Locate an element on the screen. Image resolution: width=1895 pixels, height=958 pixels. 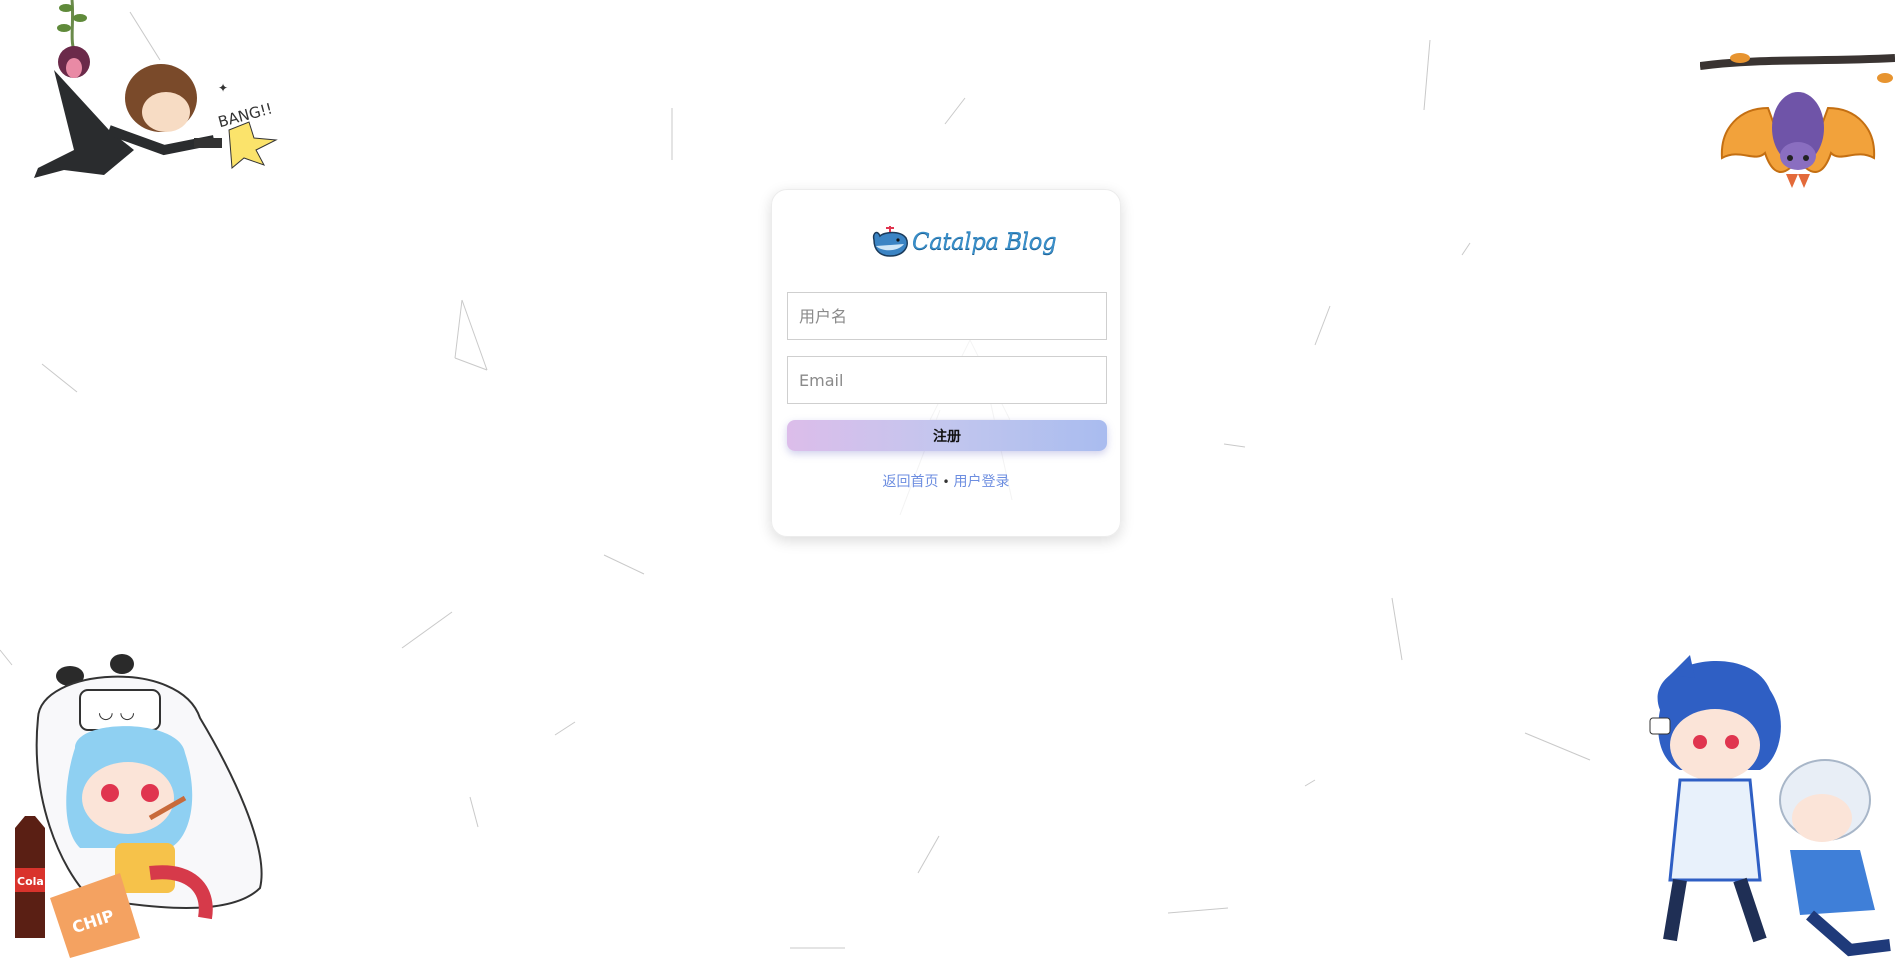
site-logo-text: Catalpa Blog is located at coordinates (984, 242).